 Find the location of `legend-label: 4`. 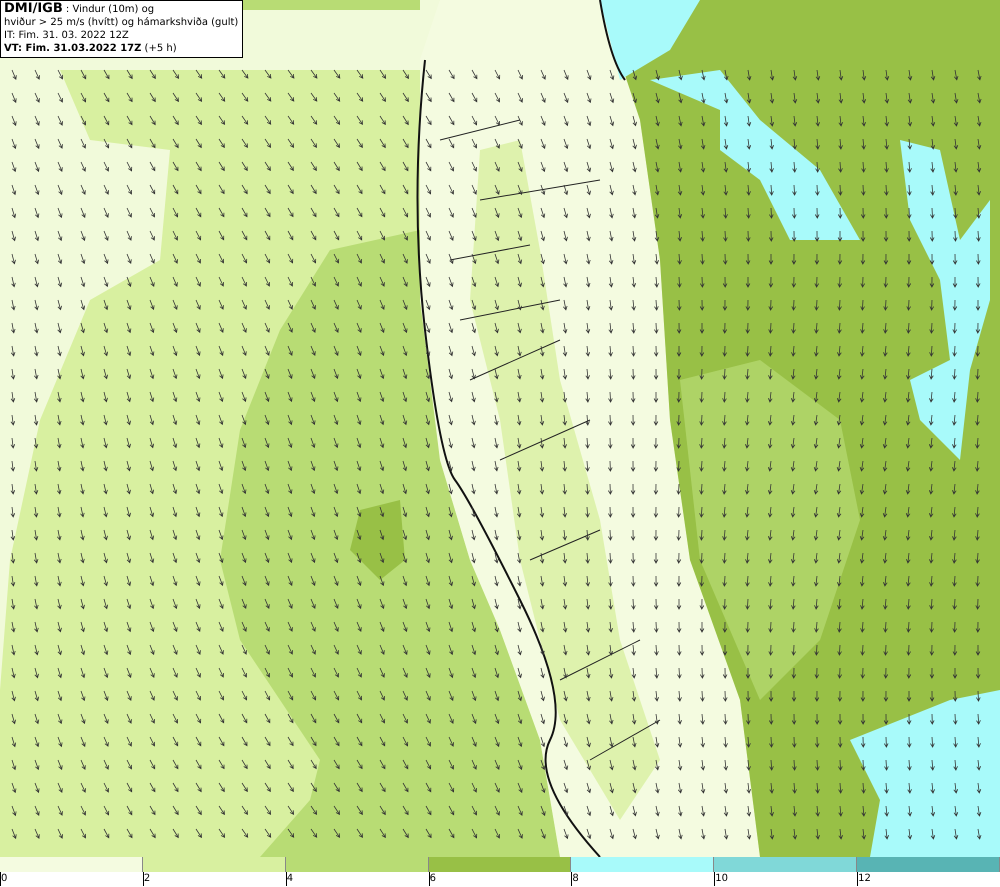

legend-label: 4 is located at coordinates (290, 879).